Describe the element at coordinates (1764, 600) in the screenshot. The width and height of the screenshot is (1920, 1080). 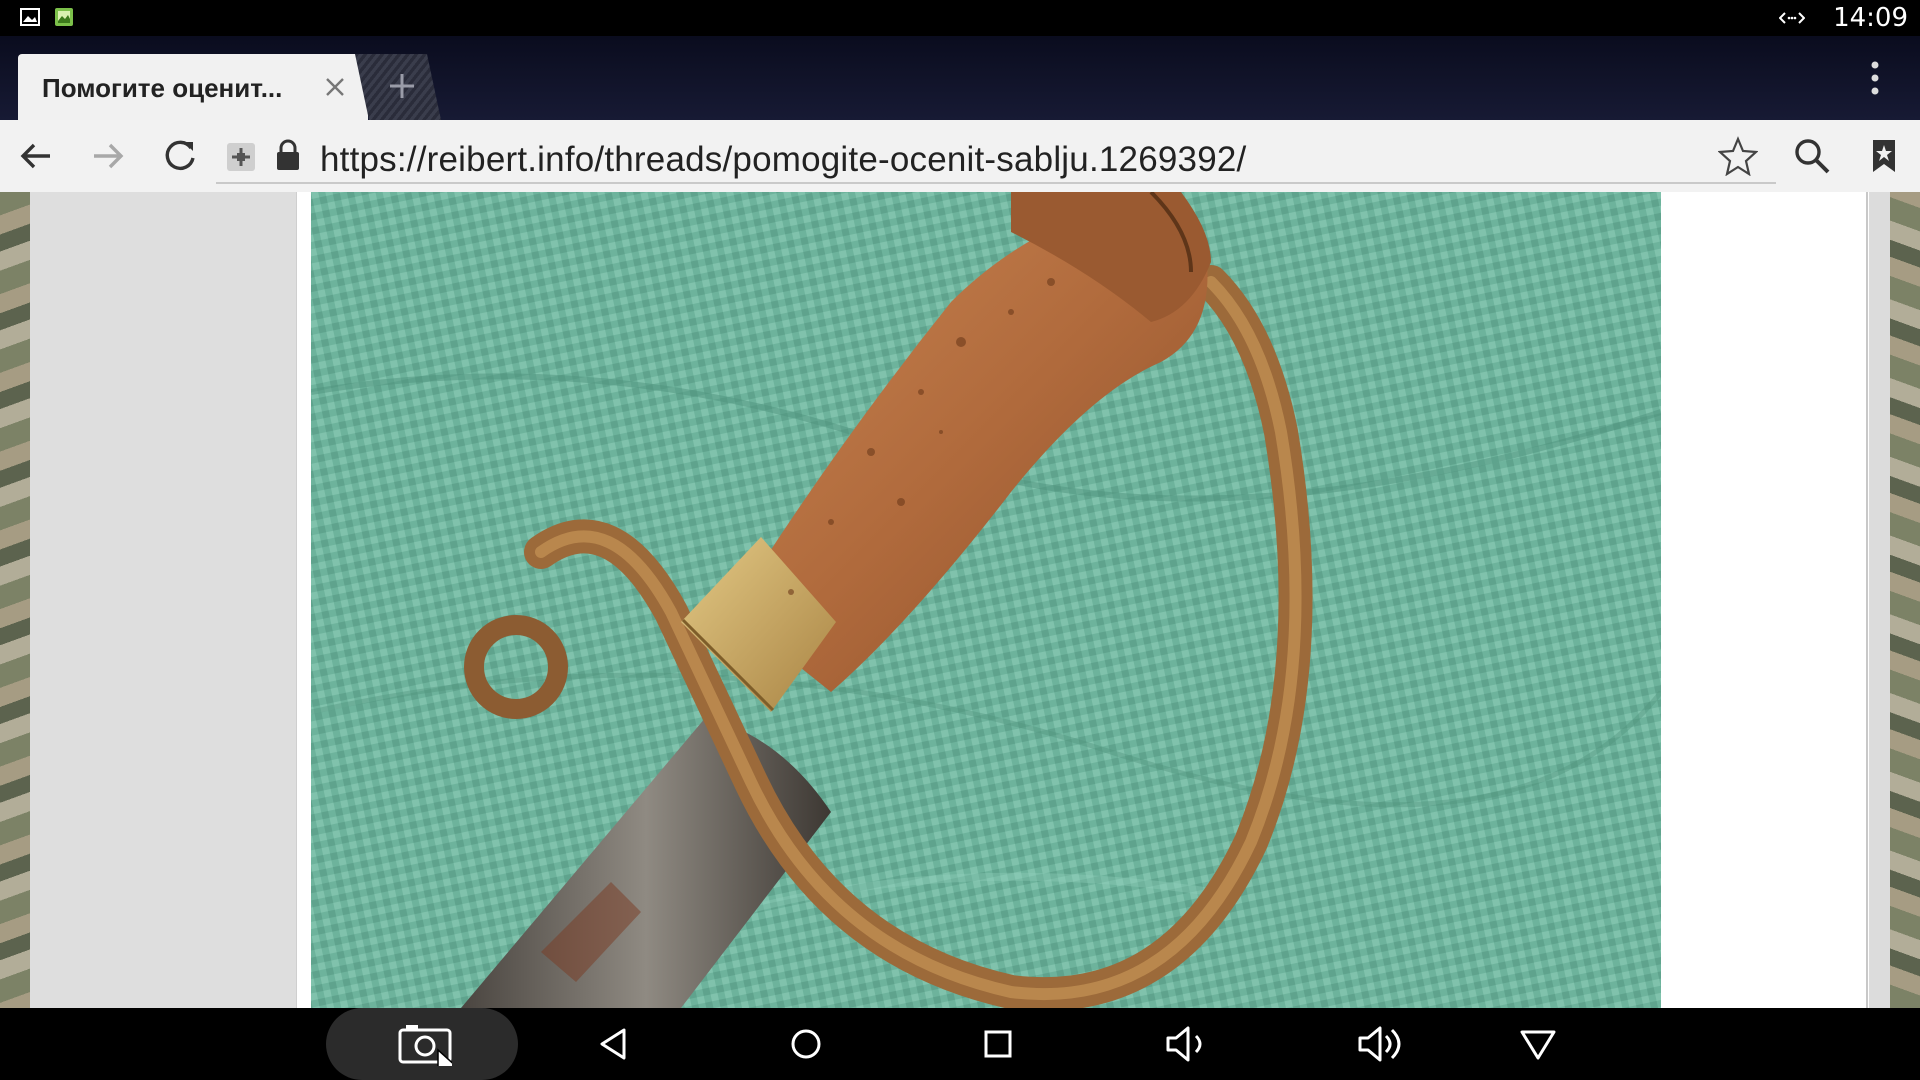
I see `post-right-margin` at that location.